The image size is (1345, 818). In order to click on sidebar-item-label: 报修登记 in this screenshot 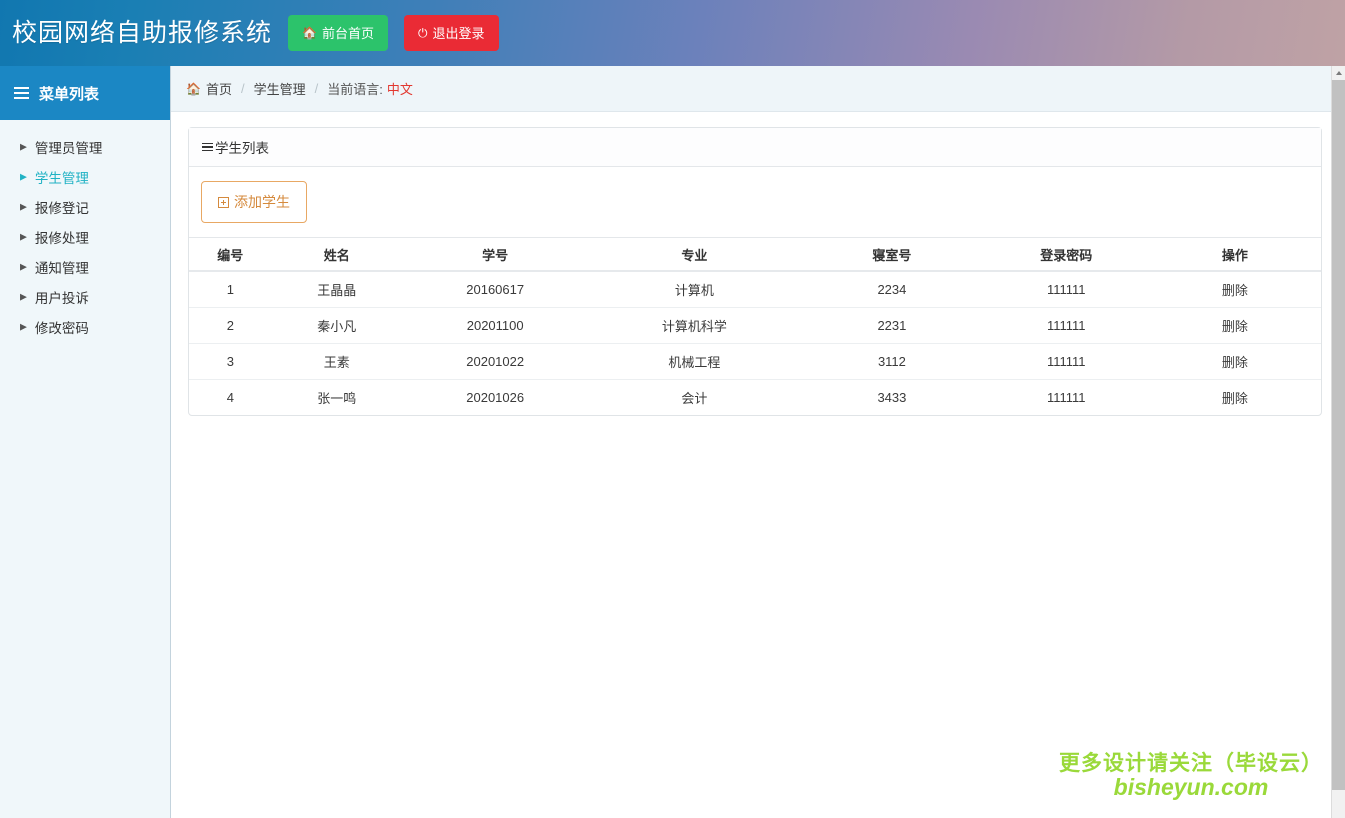, I will do `click(61, 208)`.